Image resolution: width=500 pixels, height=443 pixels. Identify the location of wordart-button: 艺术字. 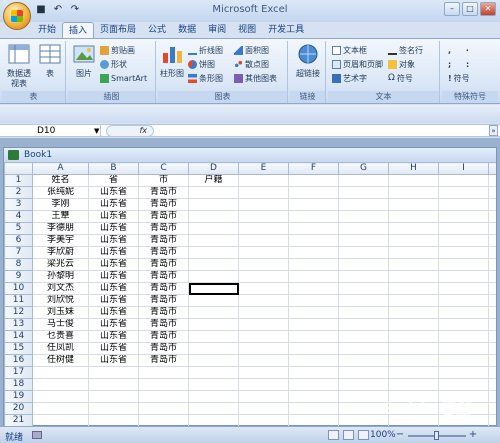
(349, 78).